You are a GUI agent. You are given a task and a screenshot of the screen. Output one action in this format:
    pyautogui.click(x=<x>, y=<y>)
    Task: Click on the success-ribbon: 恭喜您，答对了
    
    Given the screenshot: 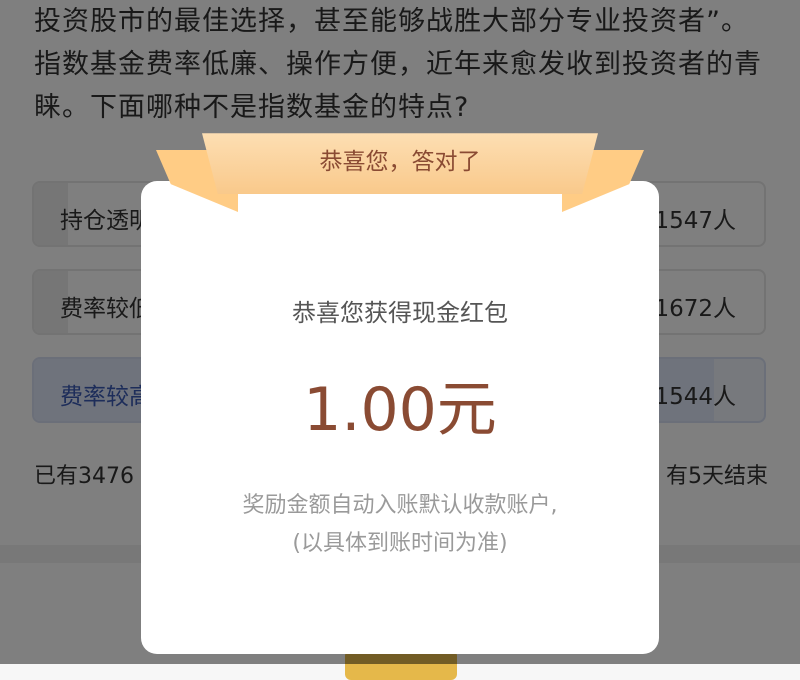 What is the action you would take?
    pyautogui.click(x=400, y=171)
    